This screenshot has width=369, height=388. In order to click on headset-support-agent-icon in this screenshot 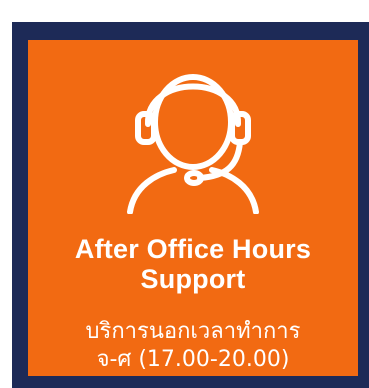, I will do `click(193, 144)`.